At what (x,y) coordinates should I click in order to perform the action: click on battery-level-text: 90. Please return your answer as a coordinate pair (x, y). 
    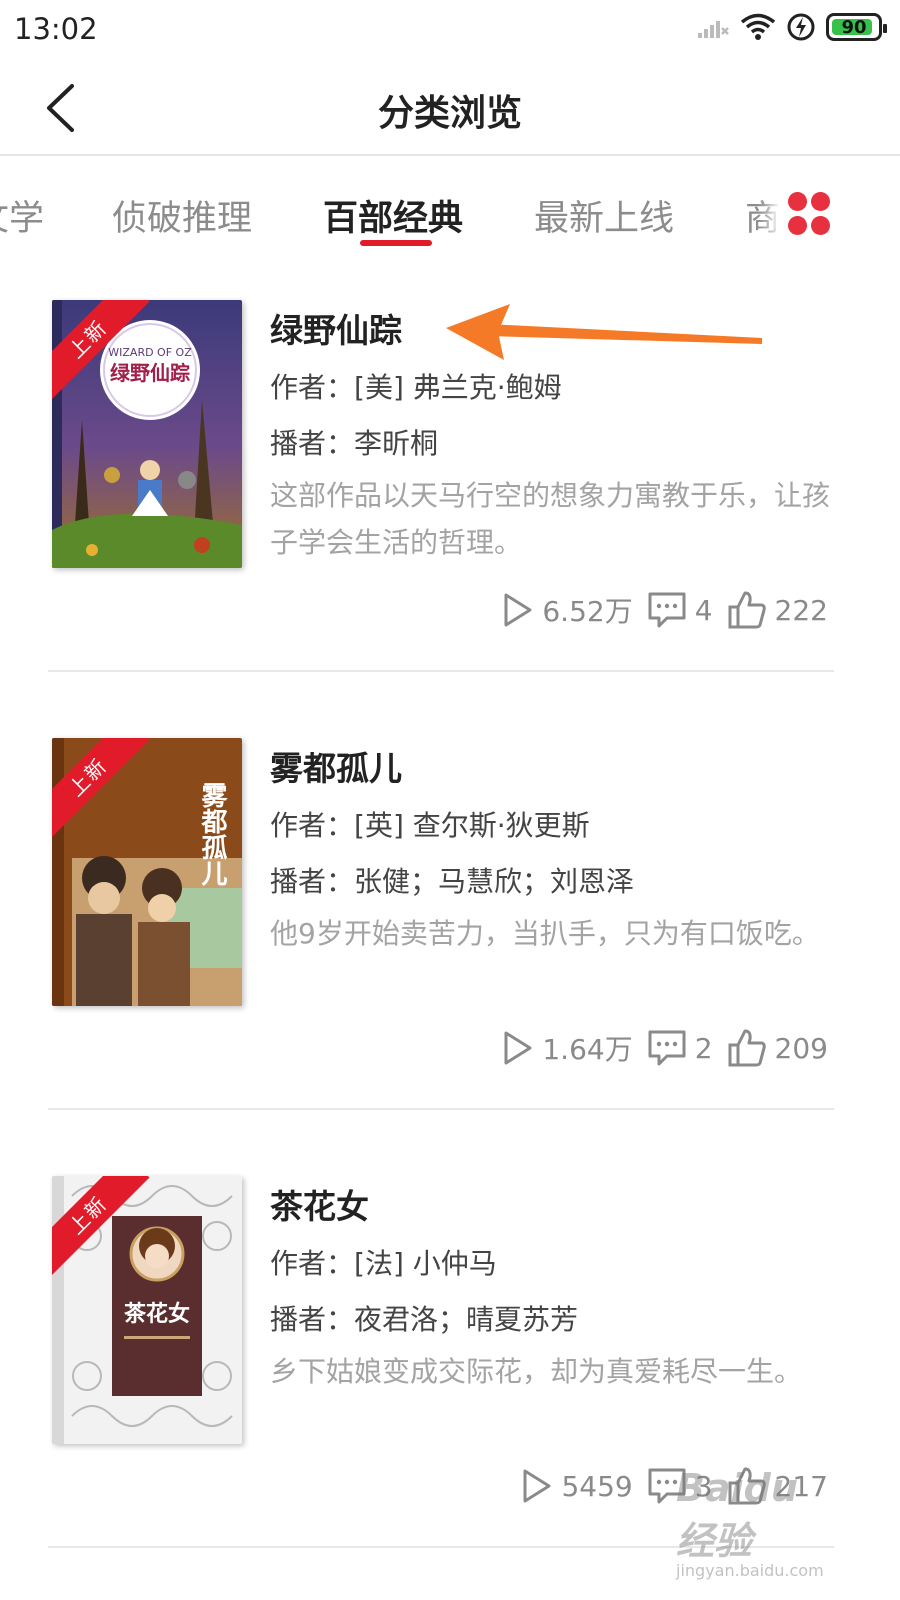
    Looking at the image, I should click on (854, 27).